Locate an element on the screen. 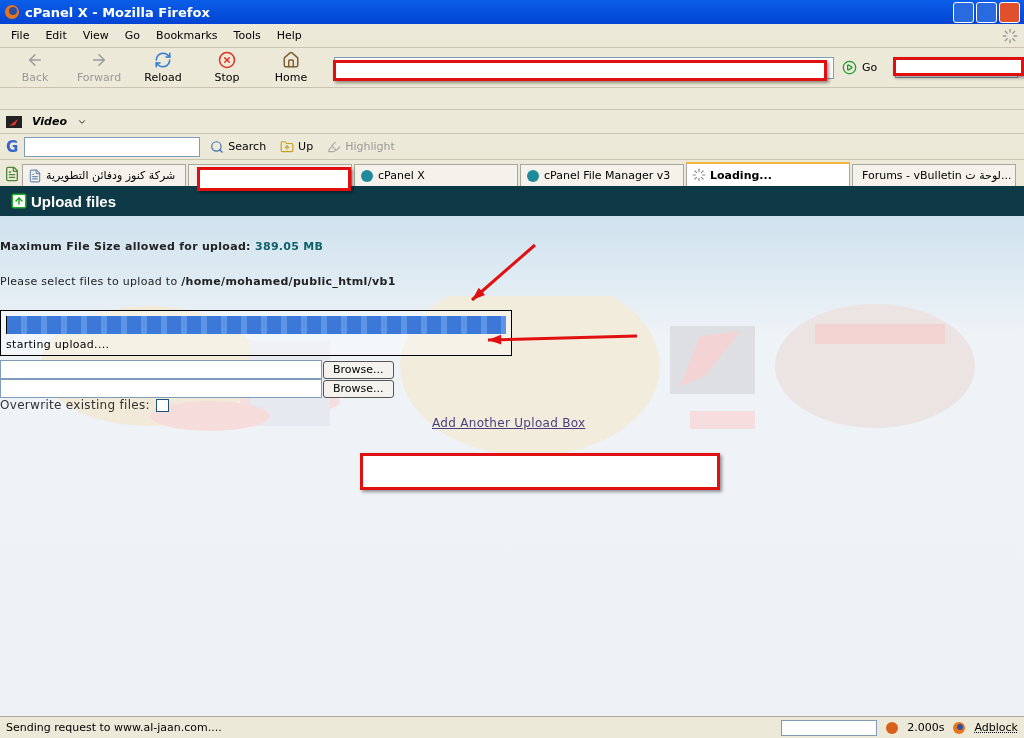  close-button is located at coordinates (1009, 12).